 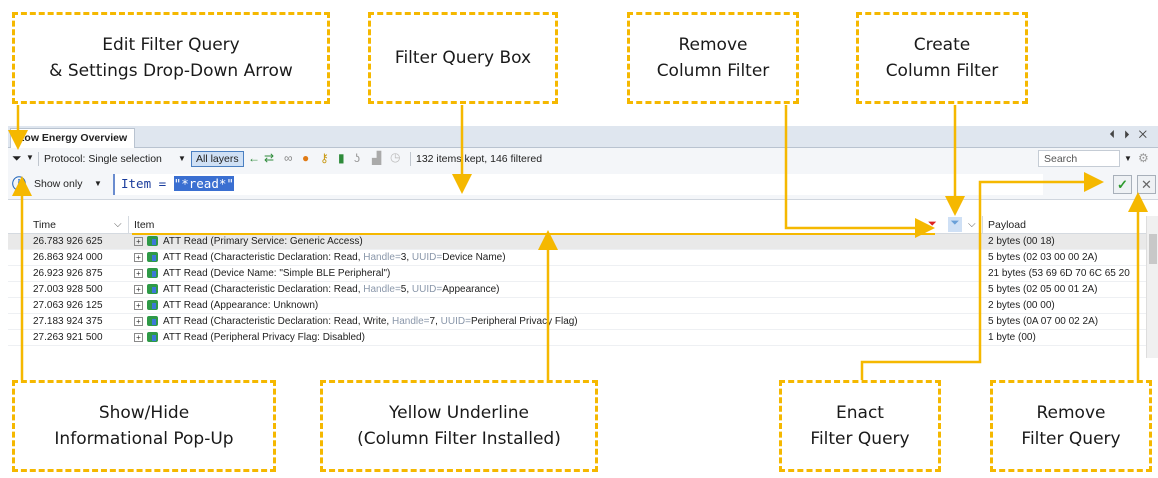 I want to click on tab-row: Low Energy Overview ⏴ ⏵ ✕, so click(x=583, y=137).